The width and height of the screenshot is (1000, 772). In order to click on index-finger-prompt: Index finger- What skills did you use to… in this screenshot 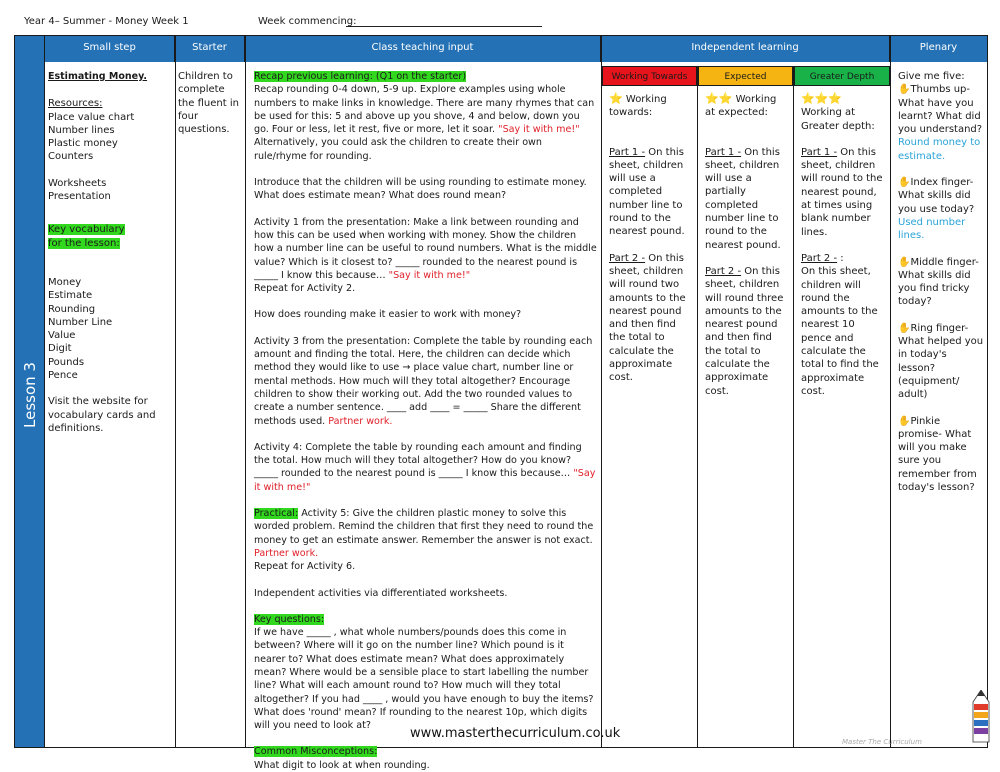, I will do `click(936, 196)`.